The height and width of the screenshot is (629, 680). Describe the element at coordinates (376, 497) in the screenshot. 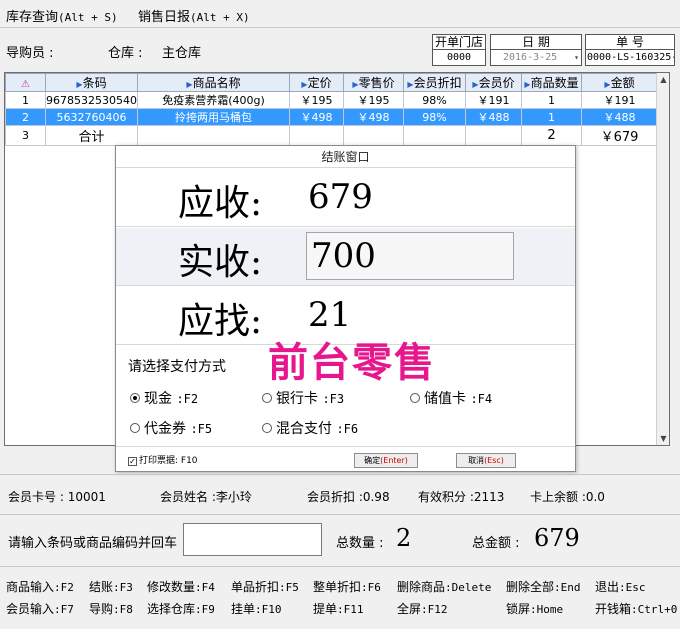

I see `member-discount-value: 0.98` at that location.